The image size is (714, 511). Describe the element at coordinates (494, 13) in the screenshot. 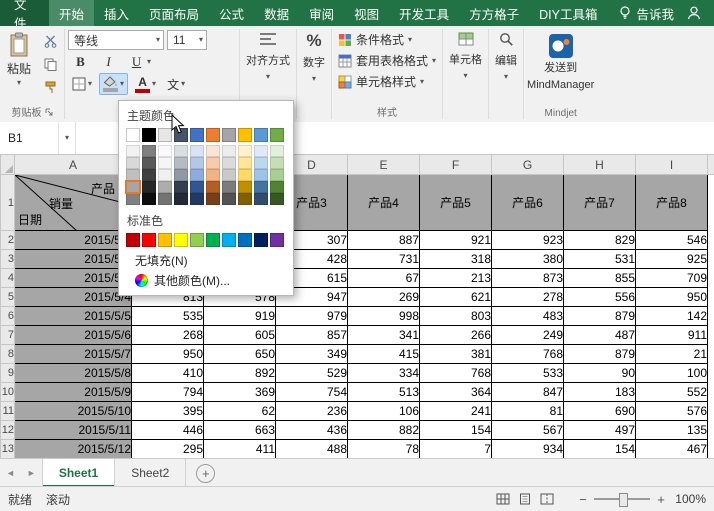

I see `ribbon-tab: 方方格子` at that location.